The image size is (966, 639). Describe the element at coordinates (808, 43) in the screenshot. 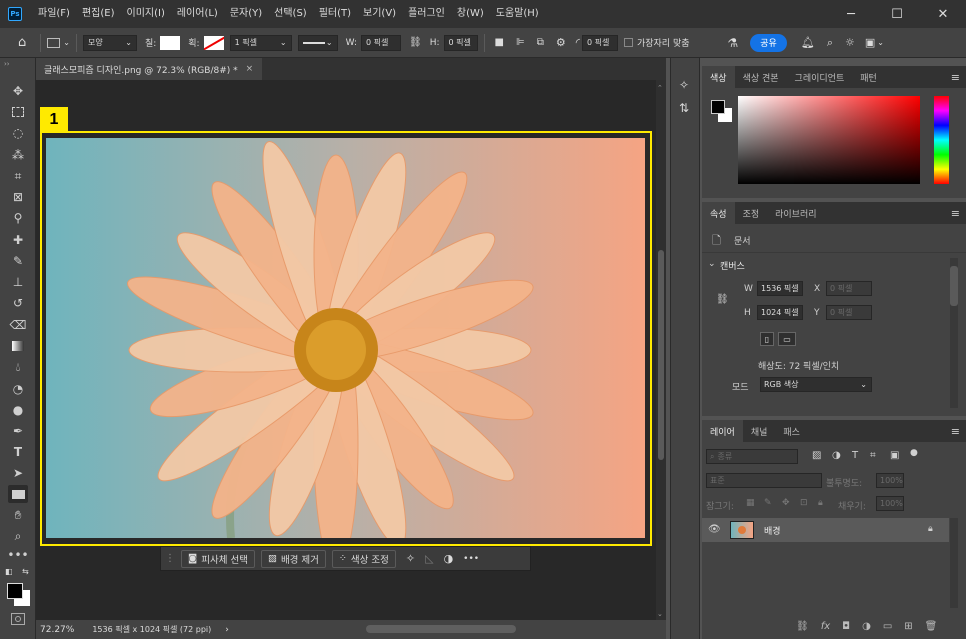

I see `bell-icon: 🔔︎` at that location.